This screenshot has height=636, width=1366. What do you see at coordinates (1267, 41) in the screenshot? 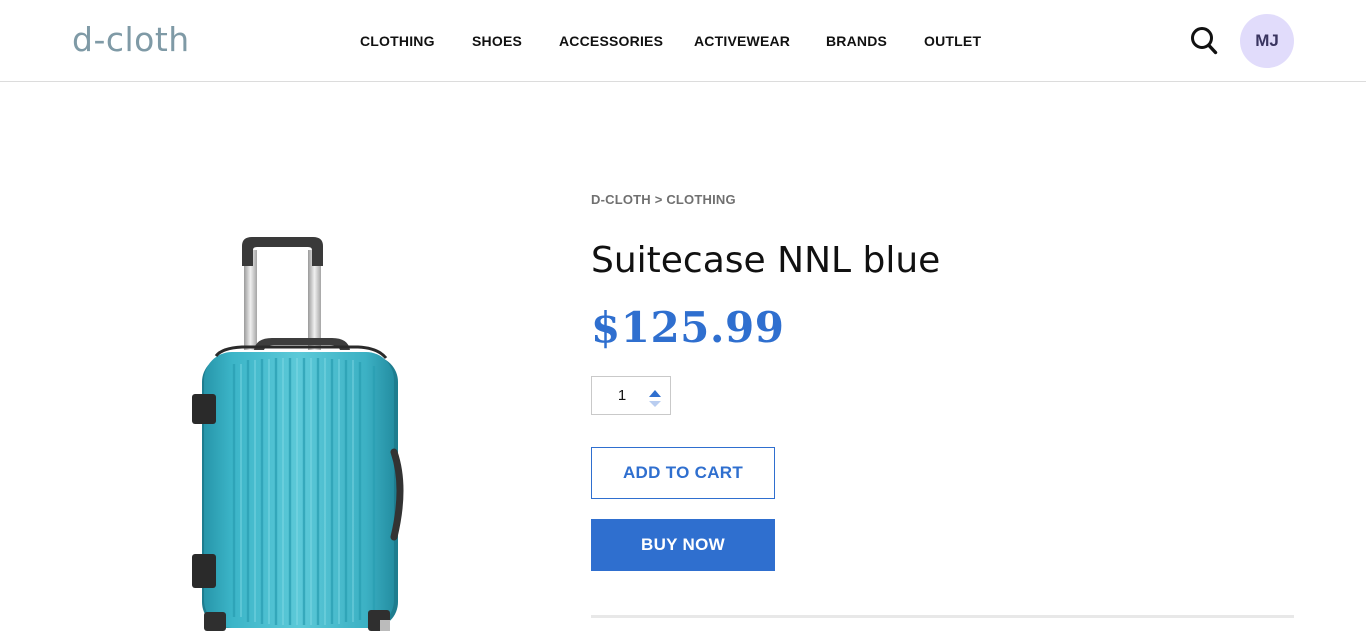
I see `user-avatar: MJ` at bounding box center [1267, 41].